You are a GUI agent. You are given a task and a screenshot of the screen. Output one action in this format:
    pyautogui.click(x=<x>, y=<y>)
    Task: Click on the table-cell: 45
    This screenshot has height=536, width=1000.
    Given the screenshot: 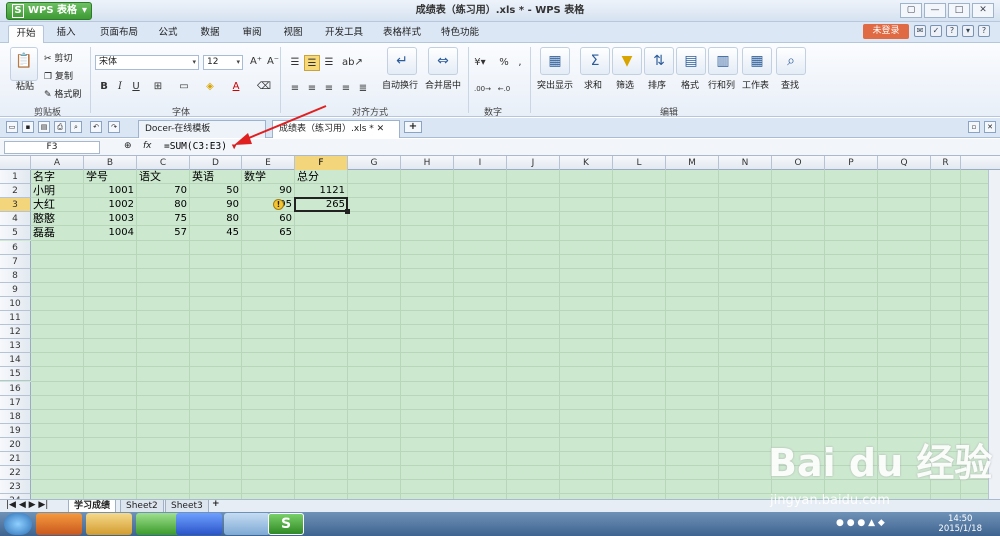 What is the action you would take?
    pyautogui.click(x=216, y=233)
    